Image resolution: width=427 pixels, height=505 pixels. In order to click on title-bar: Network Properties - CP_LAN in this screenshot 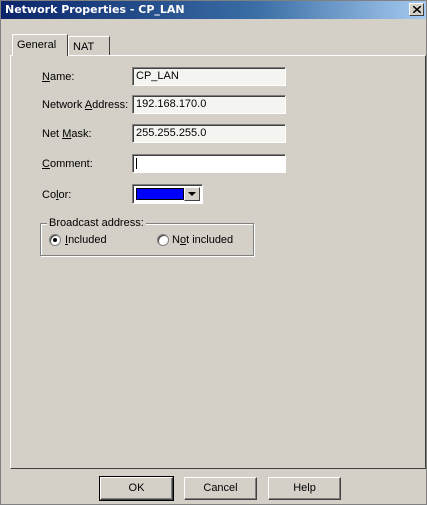, I will do `click(213, 10)`.